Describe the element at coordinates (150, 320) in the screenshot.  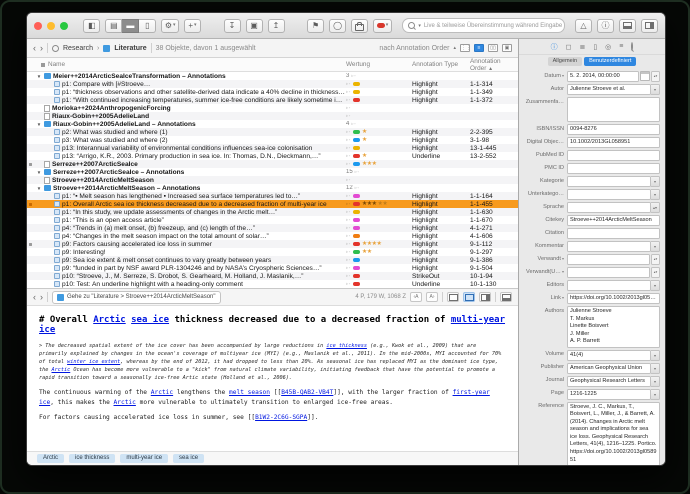
I see `preview-link: sea ice` at that location.